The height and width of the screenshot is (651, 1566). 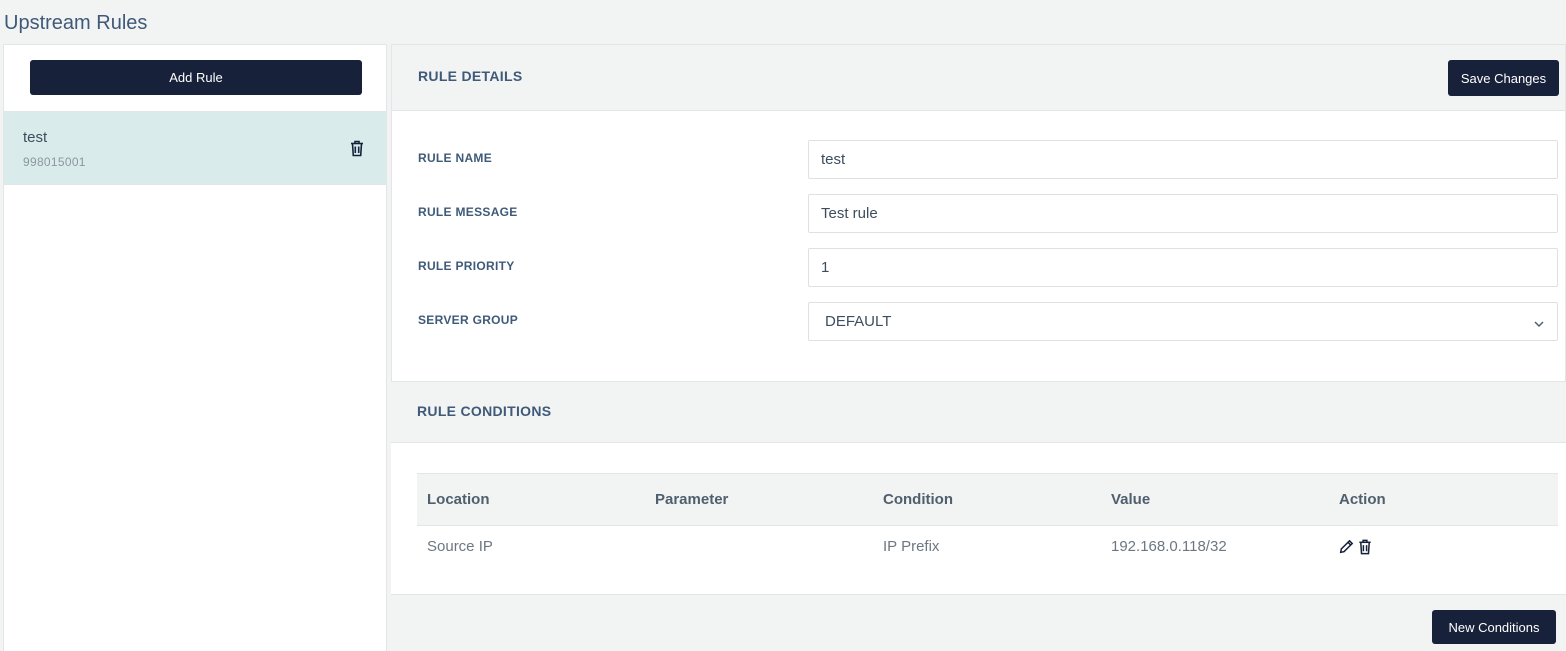 What do you see at coordinates (196, 77) in the screenshot?
I see `add-rule-button: Add Rule` at bounding box center [196, 77].